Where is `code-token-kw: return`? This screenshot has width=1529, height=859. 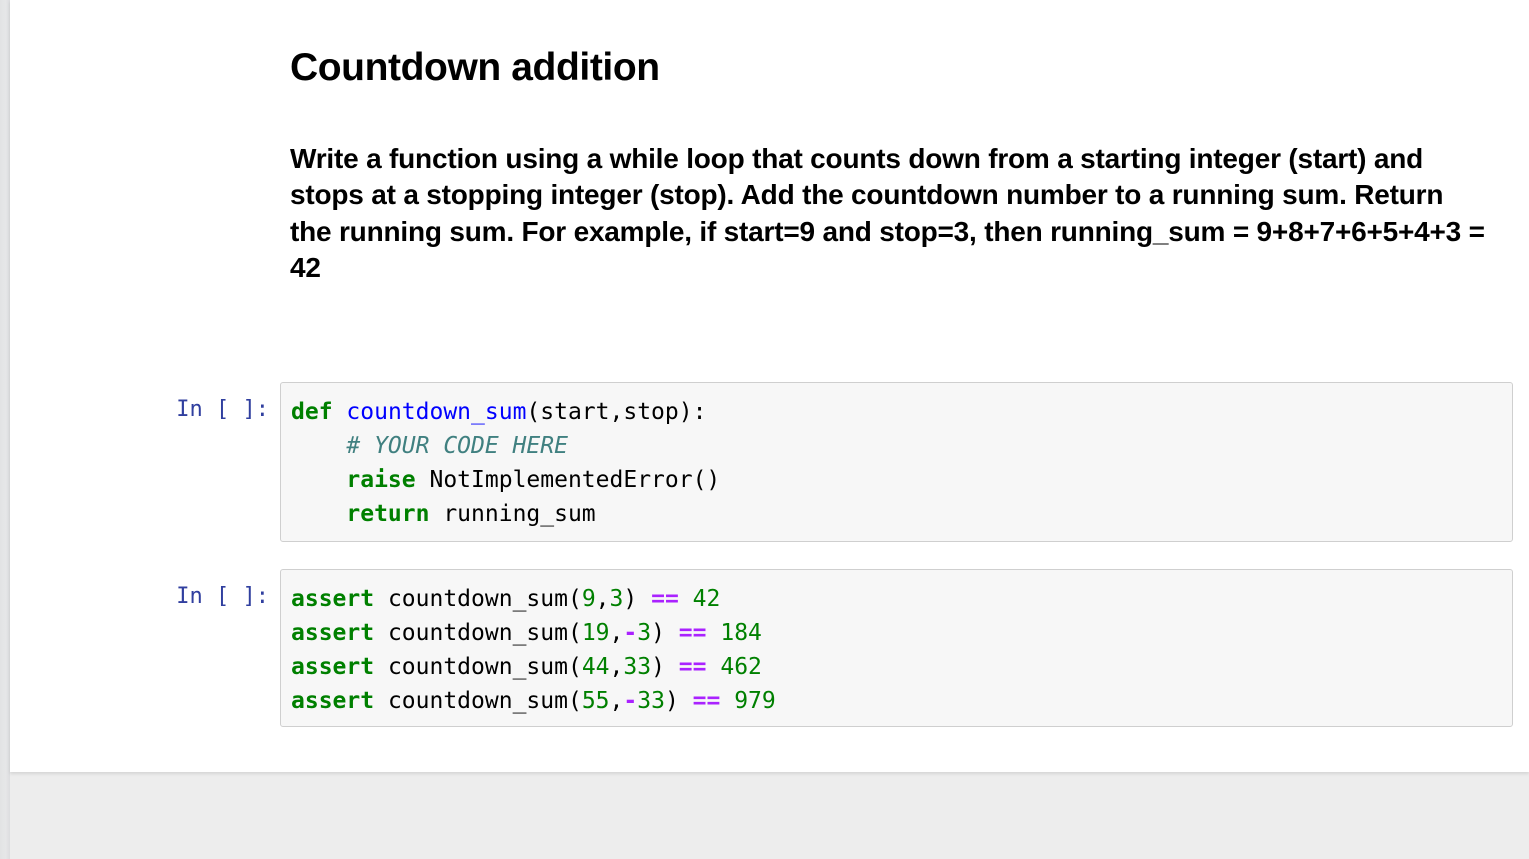
code-token-kw: return is located at coordinates (388, 514).